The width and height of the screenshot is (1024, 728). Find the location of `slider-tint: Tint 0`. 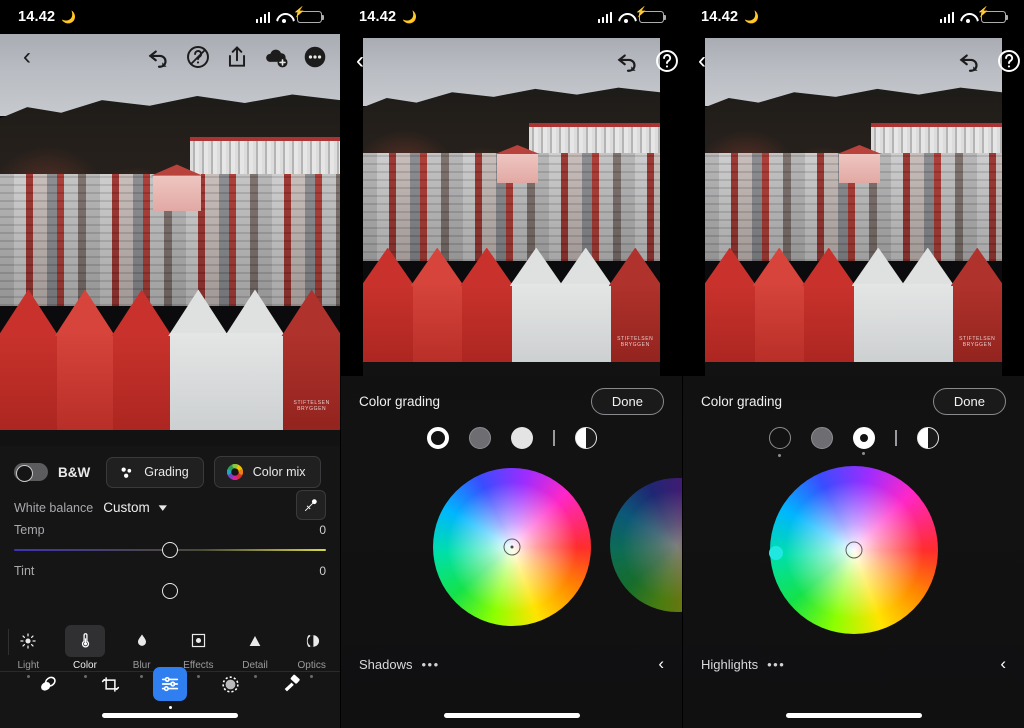

slider-tint: Tint 0 is located at coordinates (170, 578).